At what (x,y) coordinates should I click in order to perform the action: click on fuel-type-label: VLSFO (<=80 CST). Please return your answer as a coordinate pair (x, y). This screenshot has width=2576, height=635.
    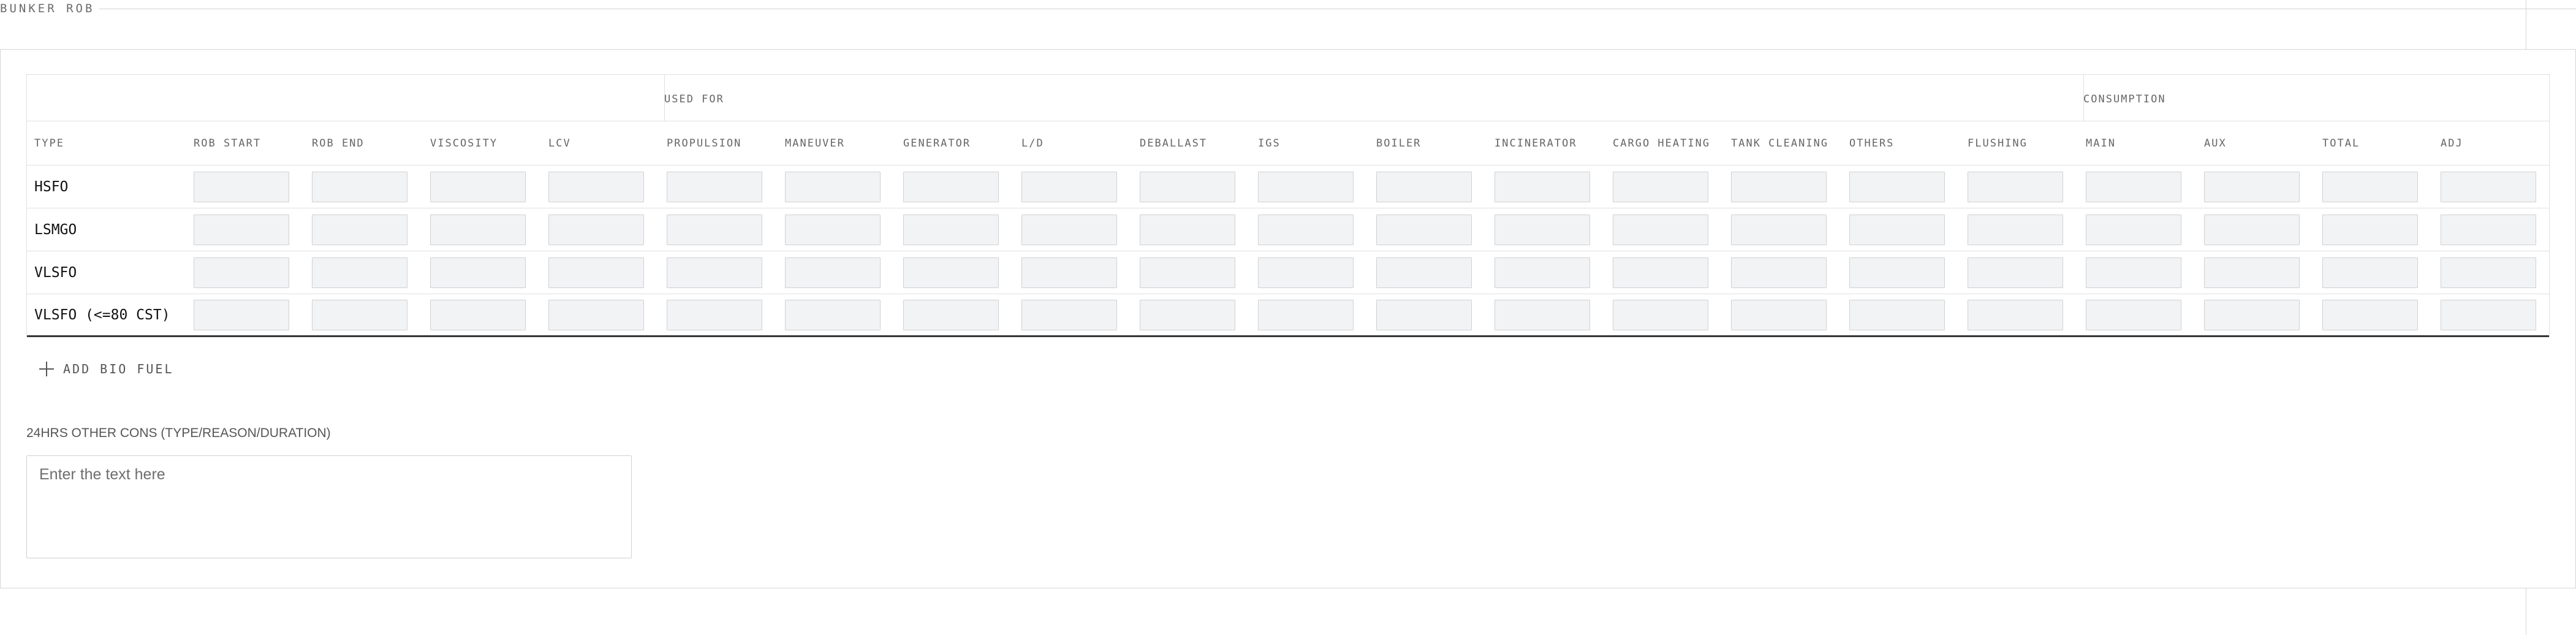
    Looking at the image, I should click on (102, 315).